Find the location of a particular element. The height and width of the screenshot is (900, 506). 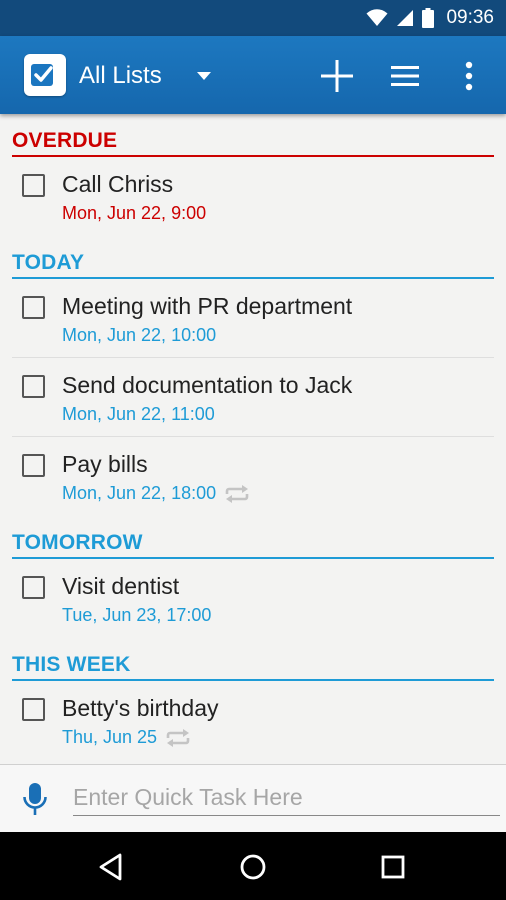

overflow-menu-icon is located at coordinates (469, 76).